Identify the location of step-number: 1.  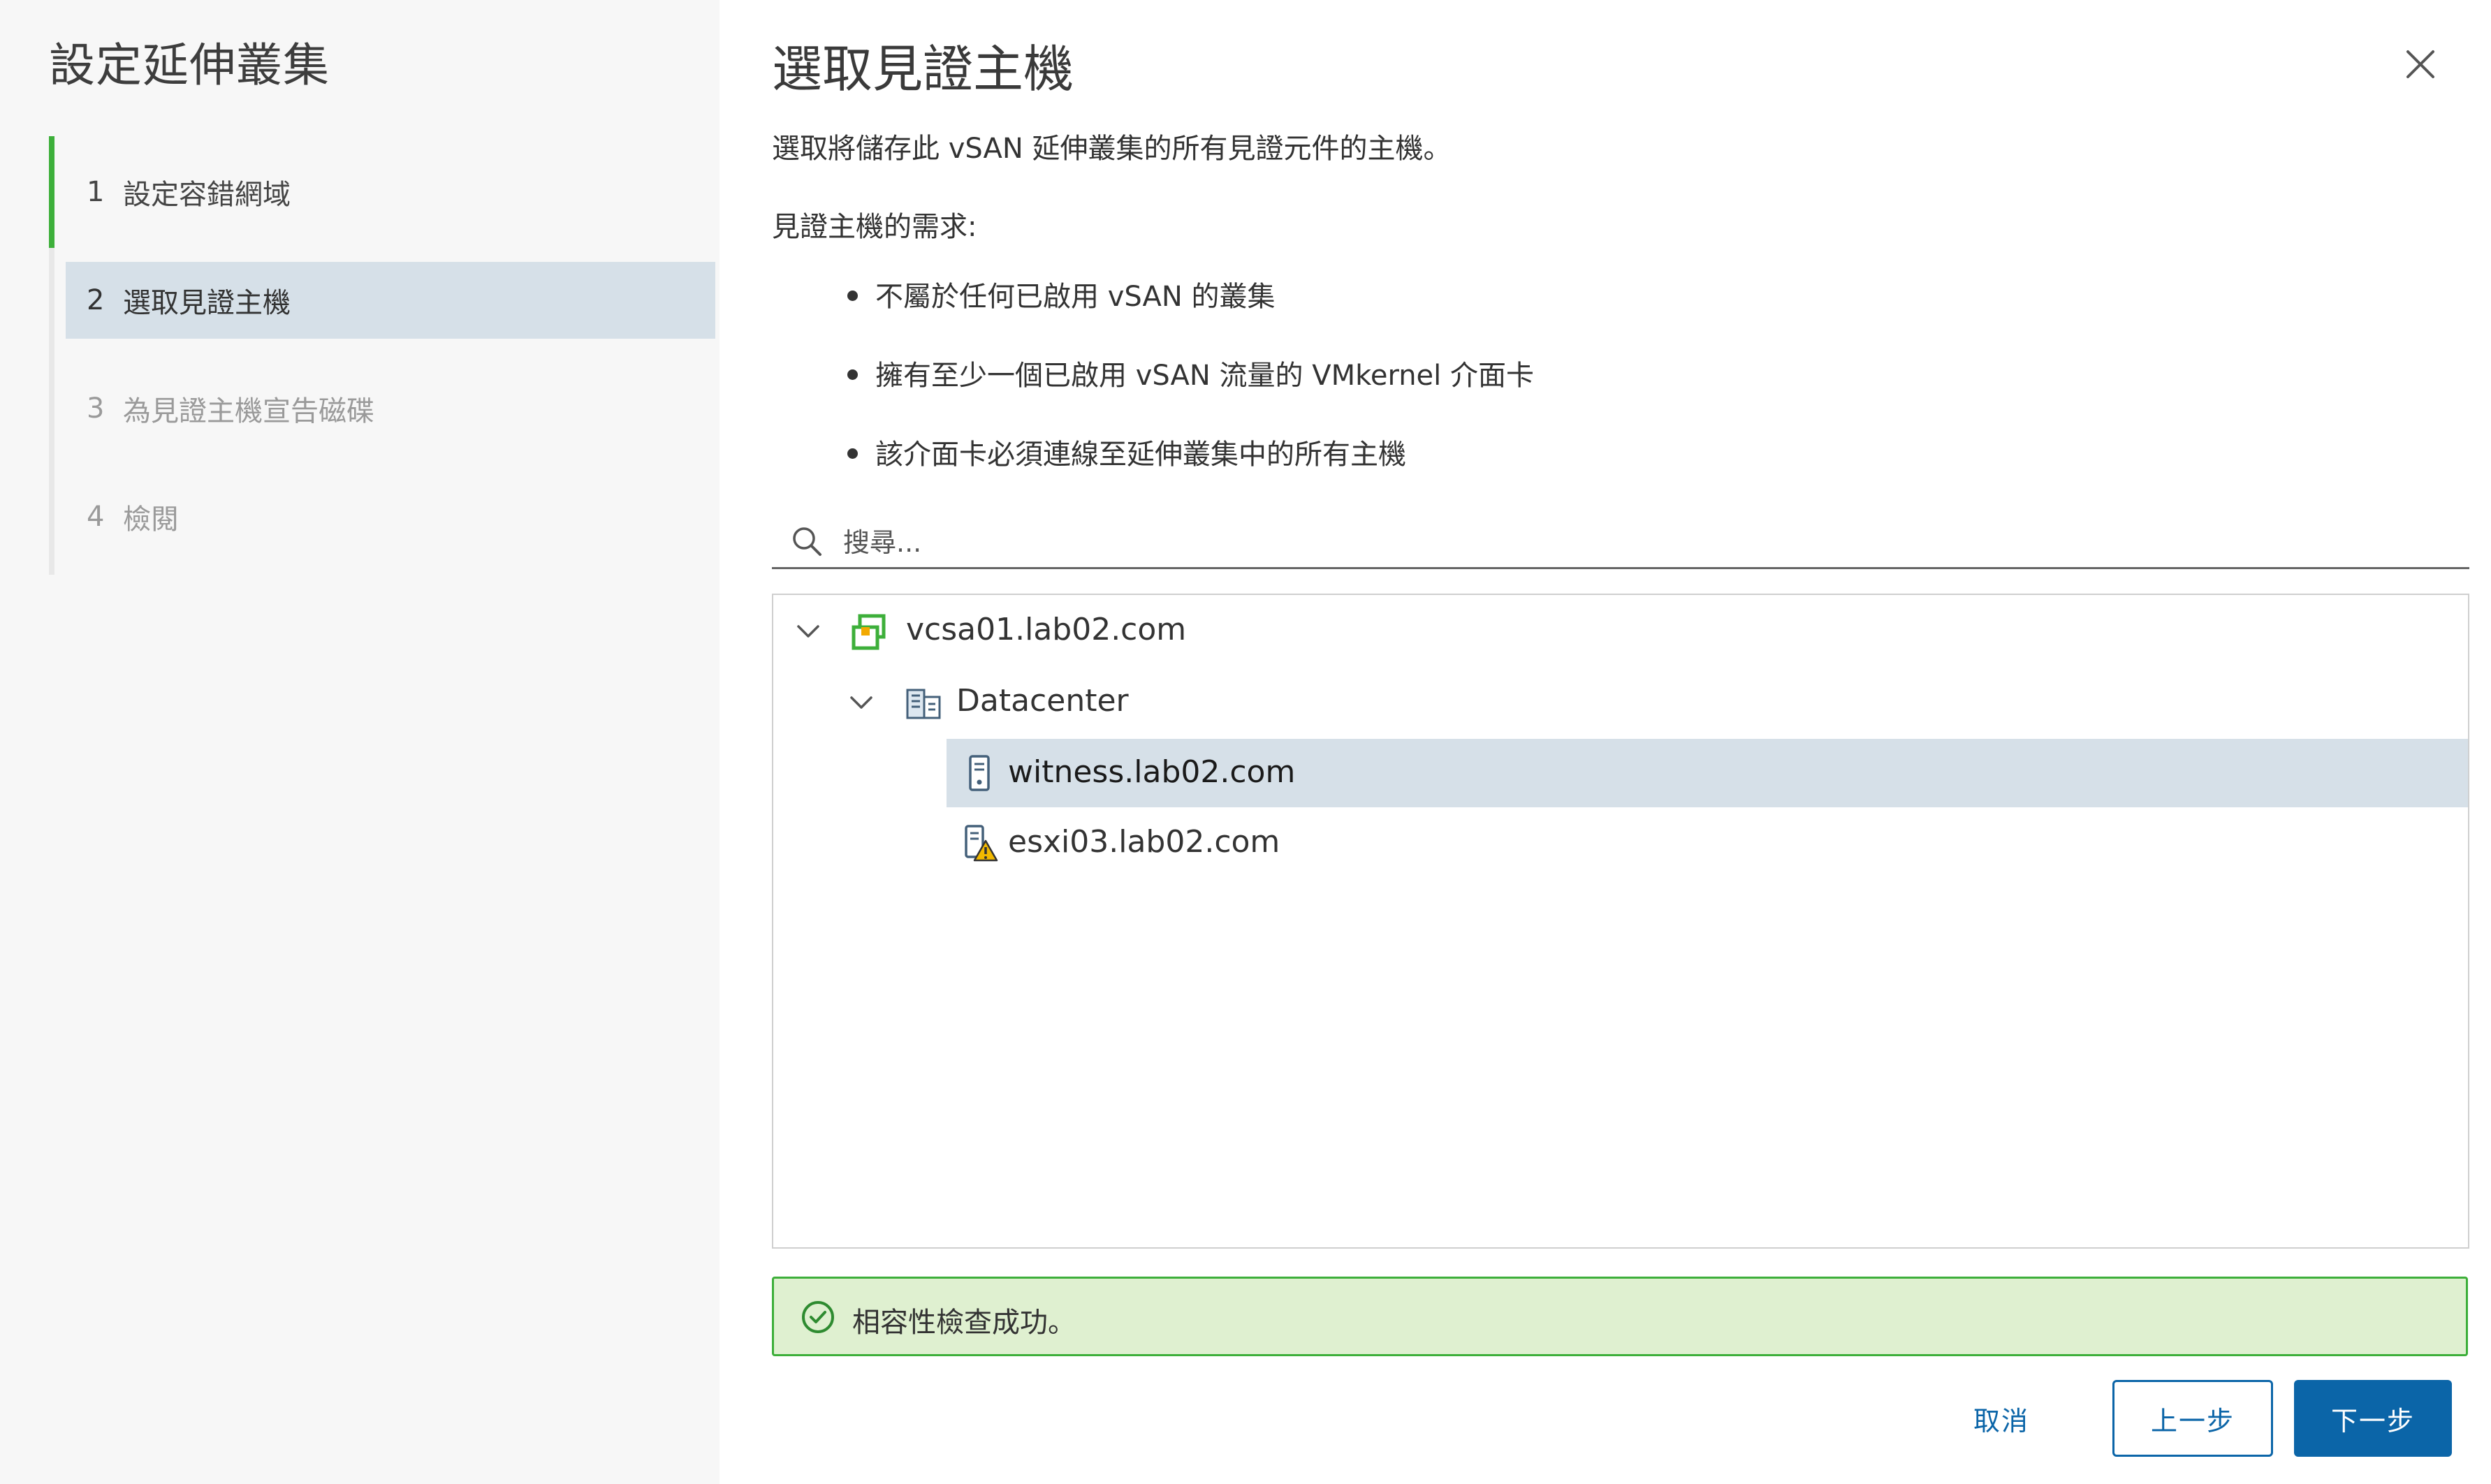
(96, 192).